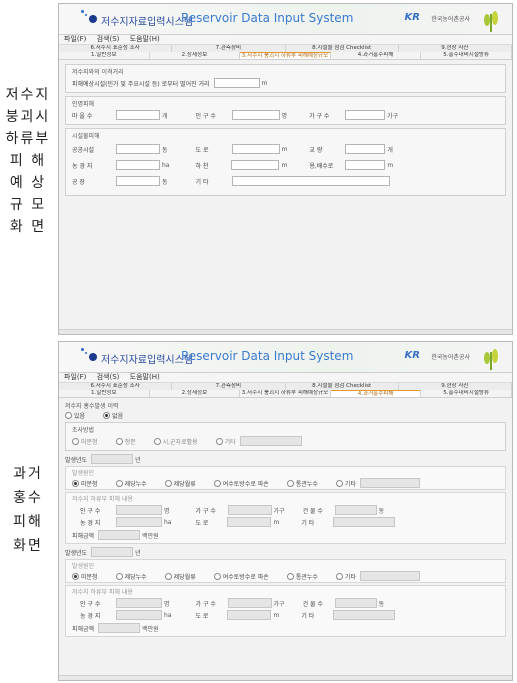 This screenshot has height=683, width=517. I want to click on survey-option-1: 미분청, so click(85, 441).